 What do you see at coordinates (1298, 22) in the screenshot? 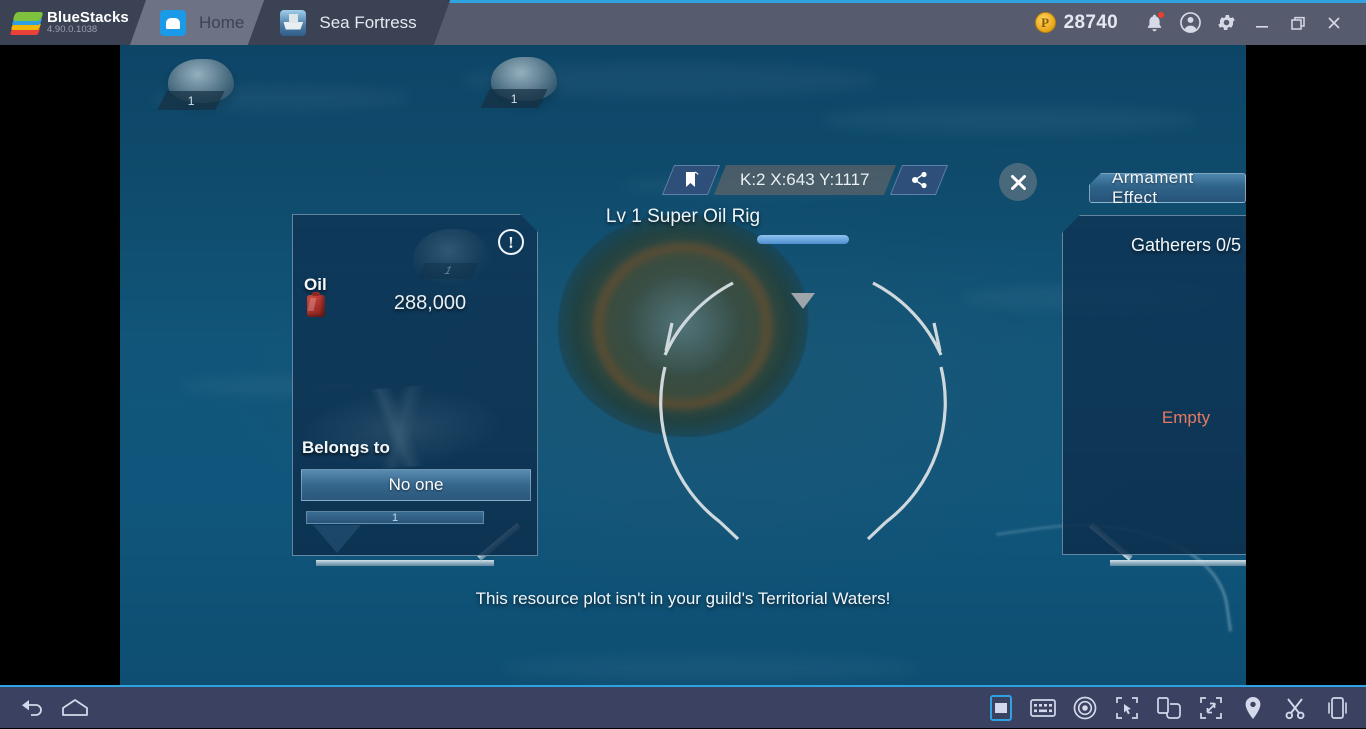
I see `restore-button` at bounding box center [1298, 22].